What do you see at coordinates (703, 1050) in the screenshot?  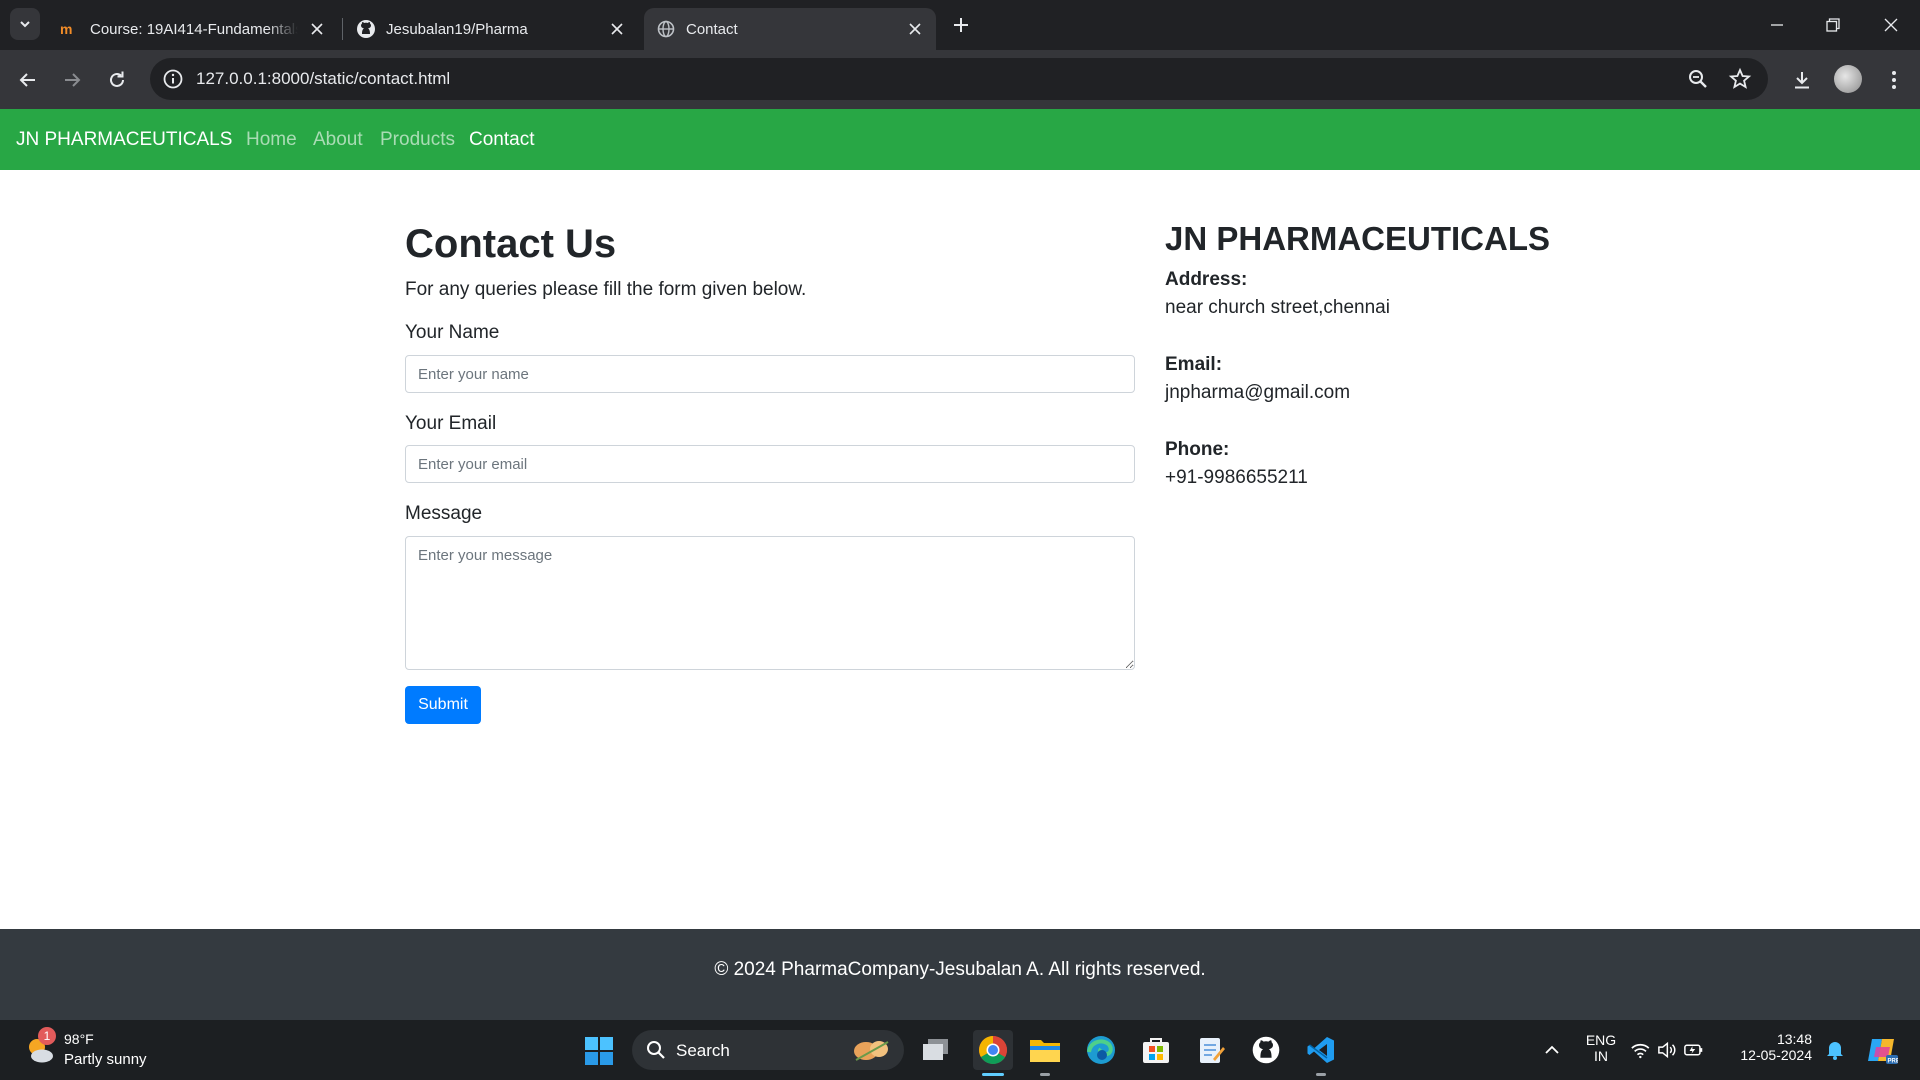 I see `search-label: Search` at bounding box center [703, 1050].